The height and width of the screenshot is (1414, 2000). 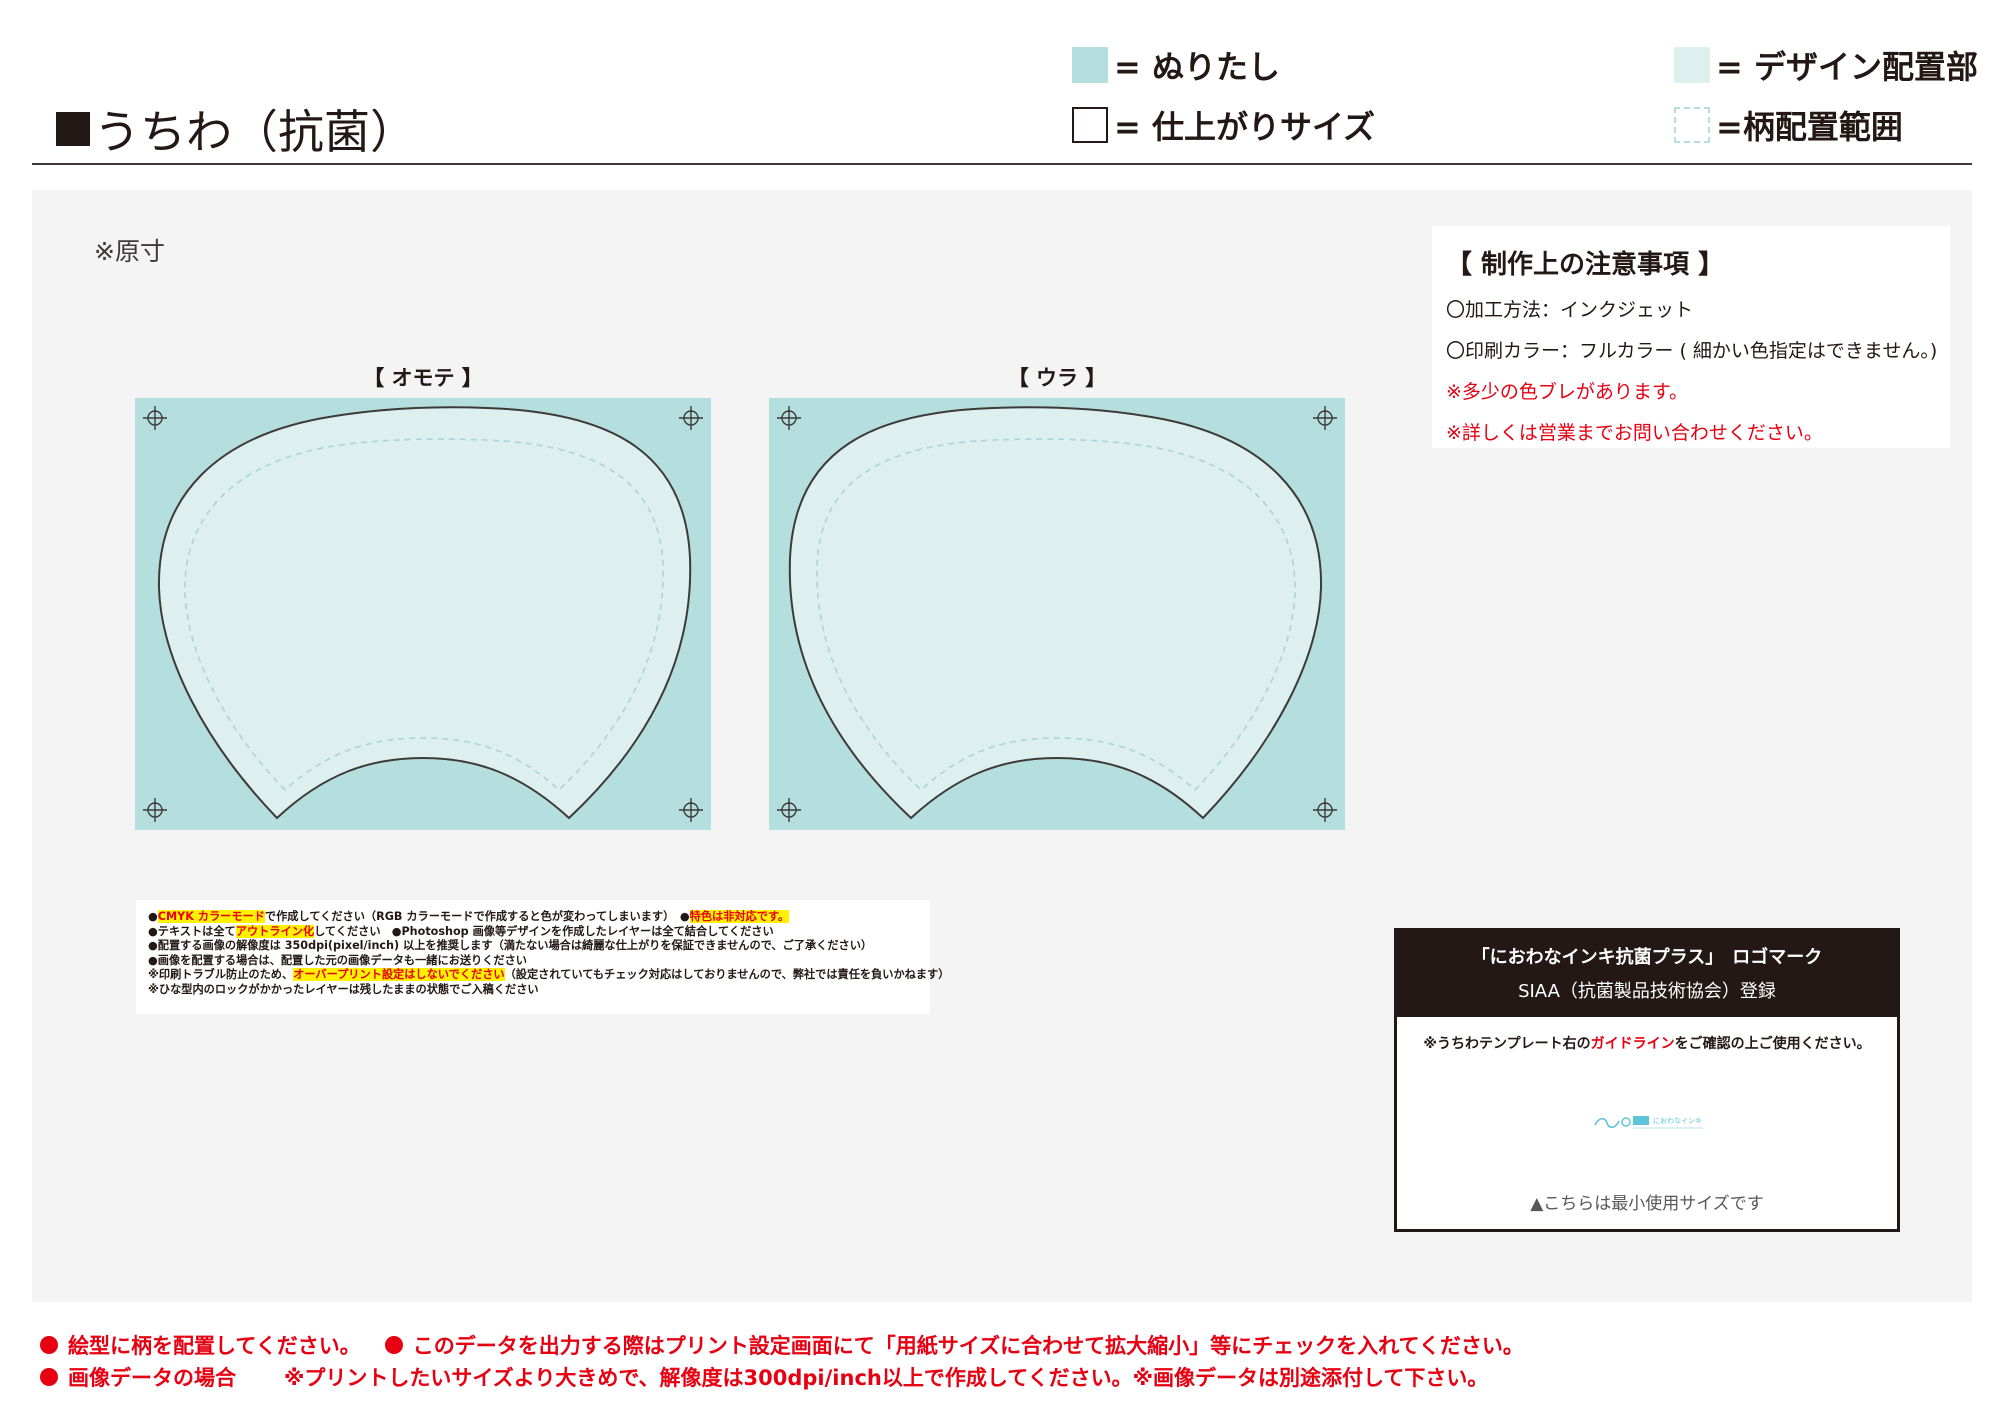 I want to click on notes-method: 〇加工方法：インクジェット, so click(x=1570, y=310).